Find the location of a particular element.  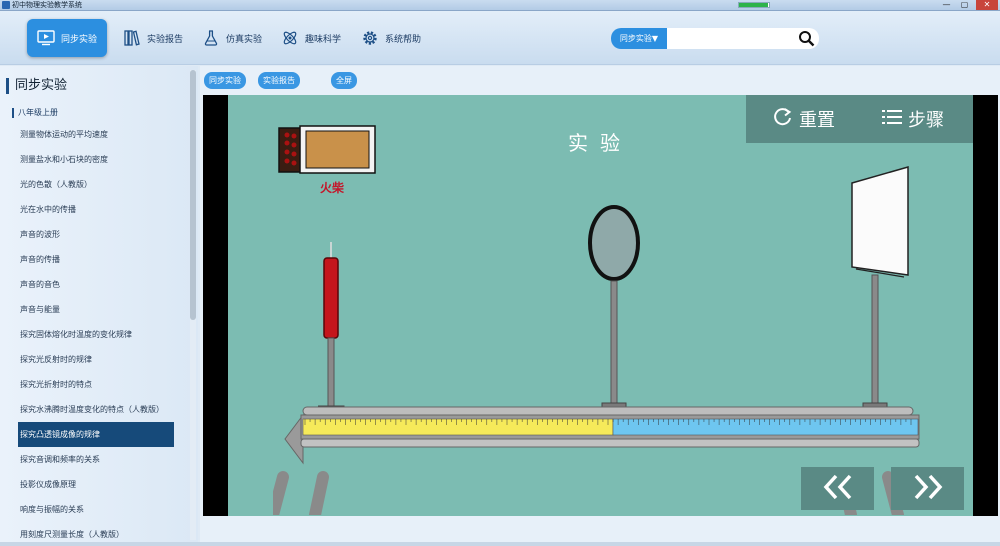

atom-icon is located at coordinates (290, 38).